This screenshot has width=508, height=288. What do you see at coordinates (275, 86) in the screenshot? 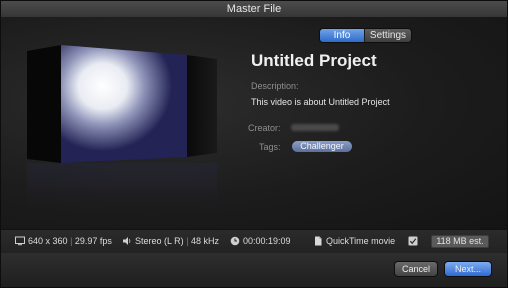
I see `description-label: Description:` at bounding box center [275, 86].